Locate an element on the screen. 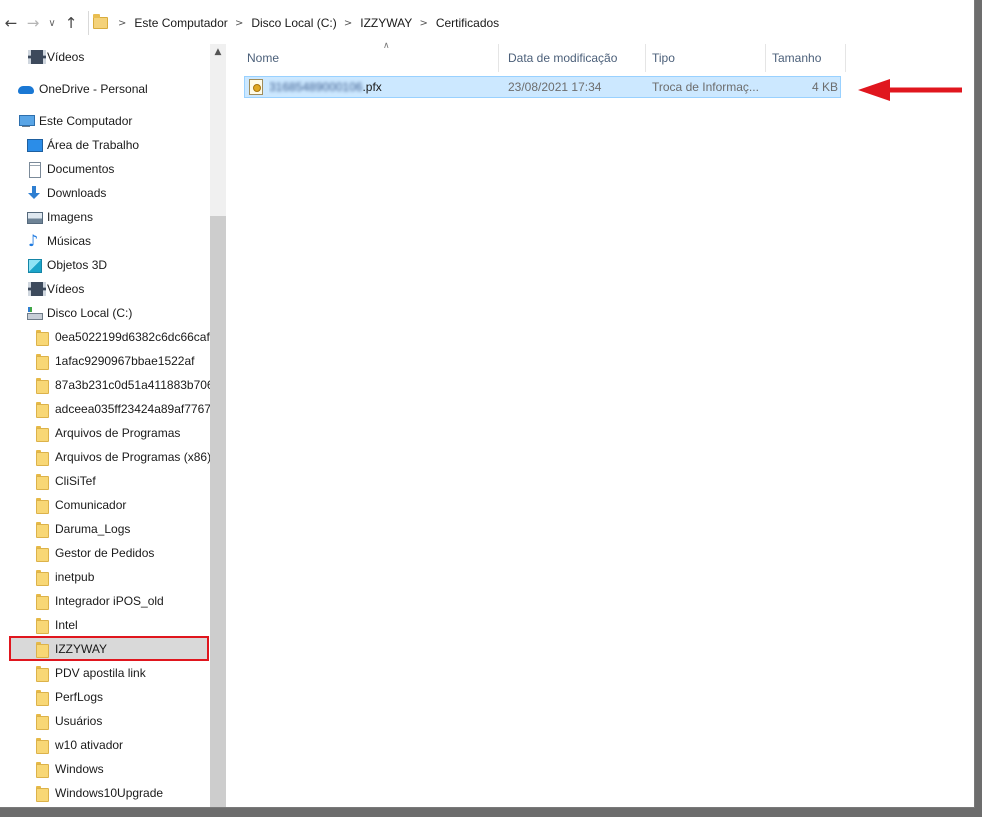 The image size is (982, 817). nav-item-music: Músicas is located at coordinates (118, 241).